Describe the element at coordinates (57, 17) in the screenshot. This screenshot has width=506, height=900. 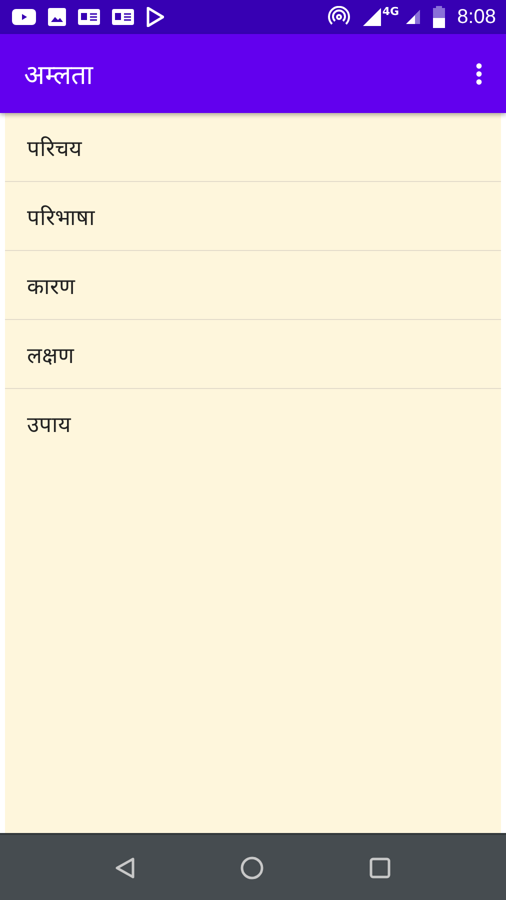
I see `image-icon` at that location.